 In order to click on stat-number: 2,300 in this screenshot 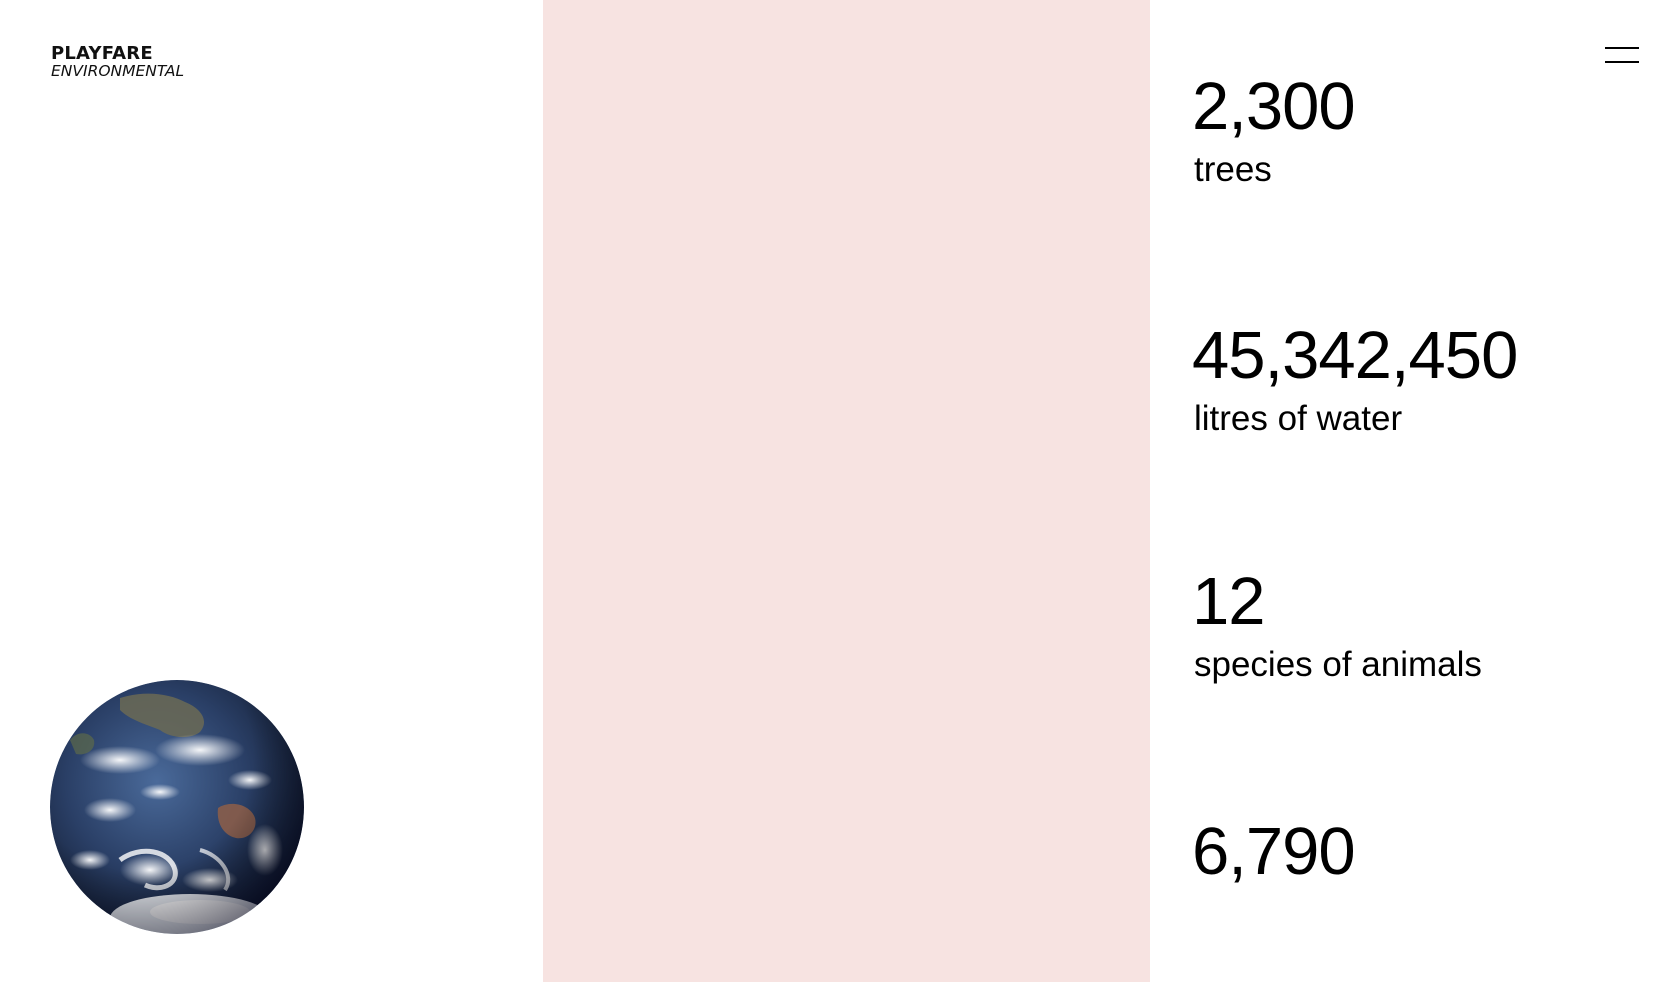, I will do `click(1274, 106)`.